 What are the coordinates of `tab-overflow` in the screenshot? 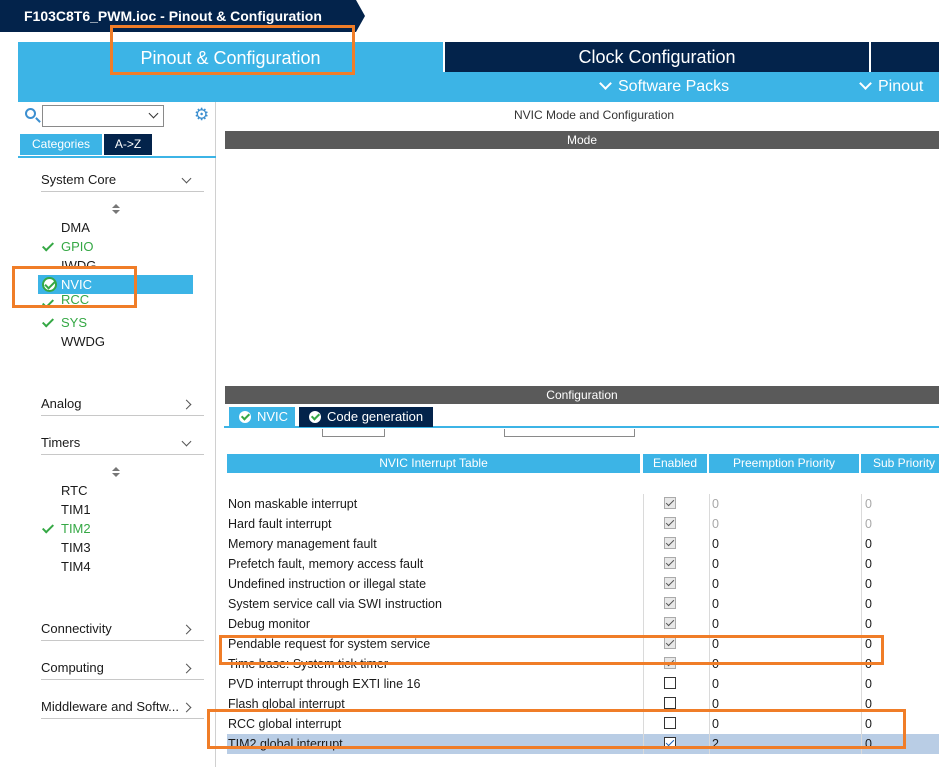 It's located at (905, 57).